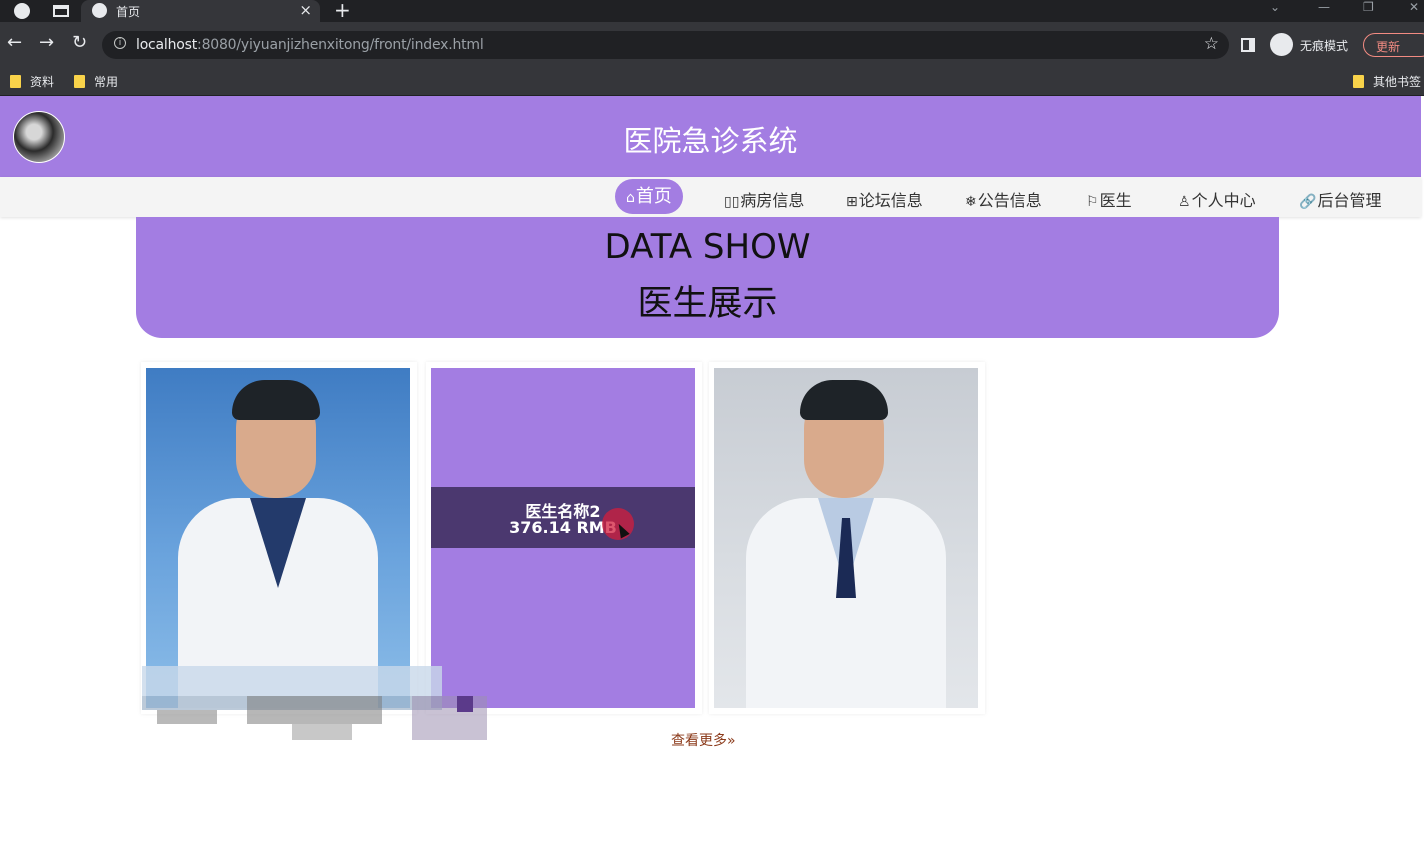  Describe the element at coordinates (342, 11) in the screenshot. I see `new-tab-button: +` at that location.